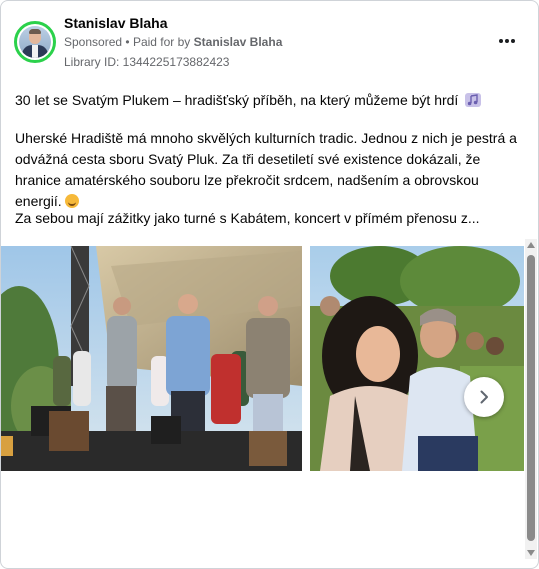  What do you see at coordinates (473, 100) in the screenshot?
I see `musical-notes-emoji` at bounding box center [473, 100].